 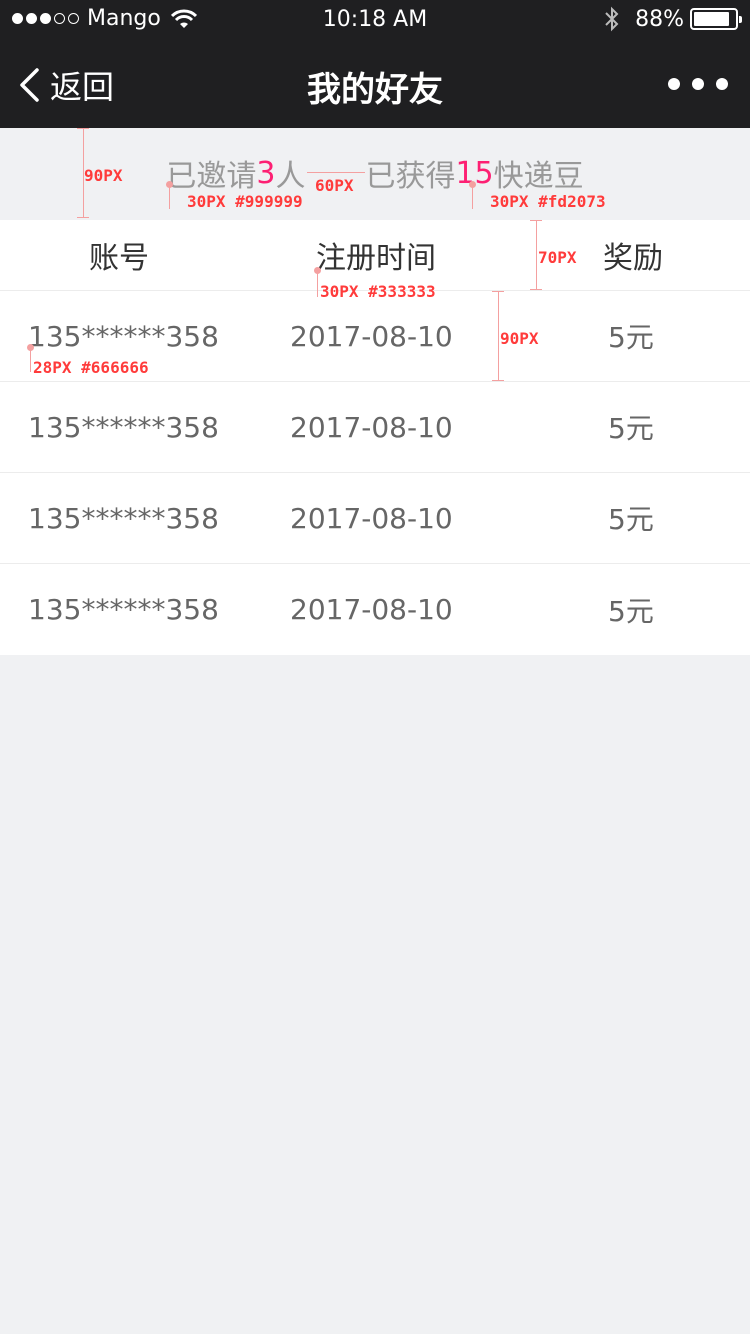 I want to click on header-register-time: 注册时间, so click(x=376, y=258).